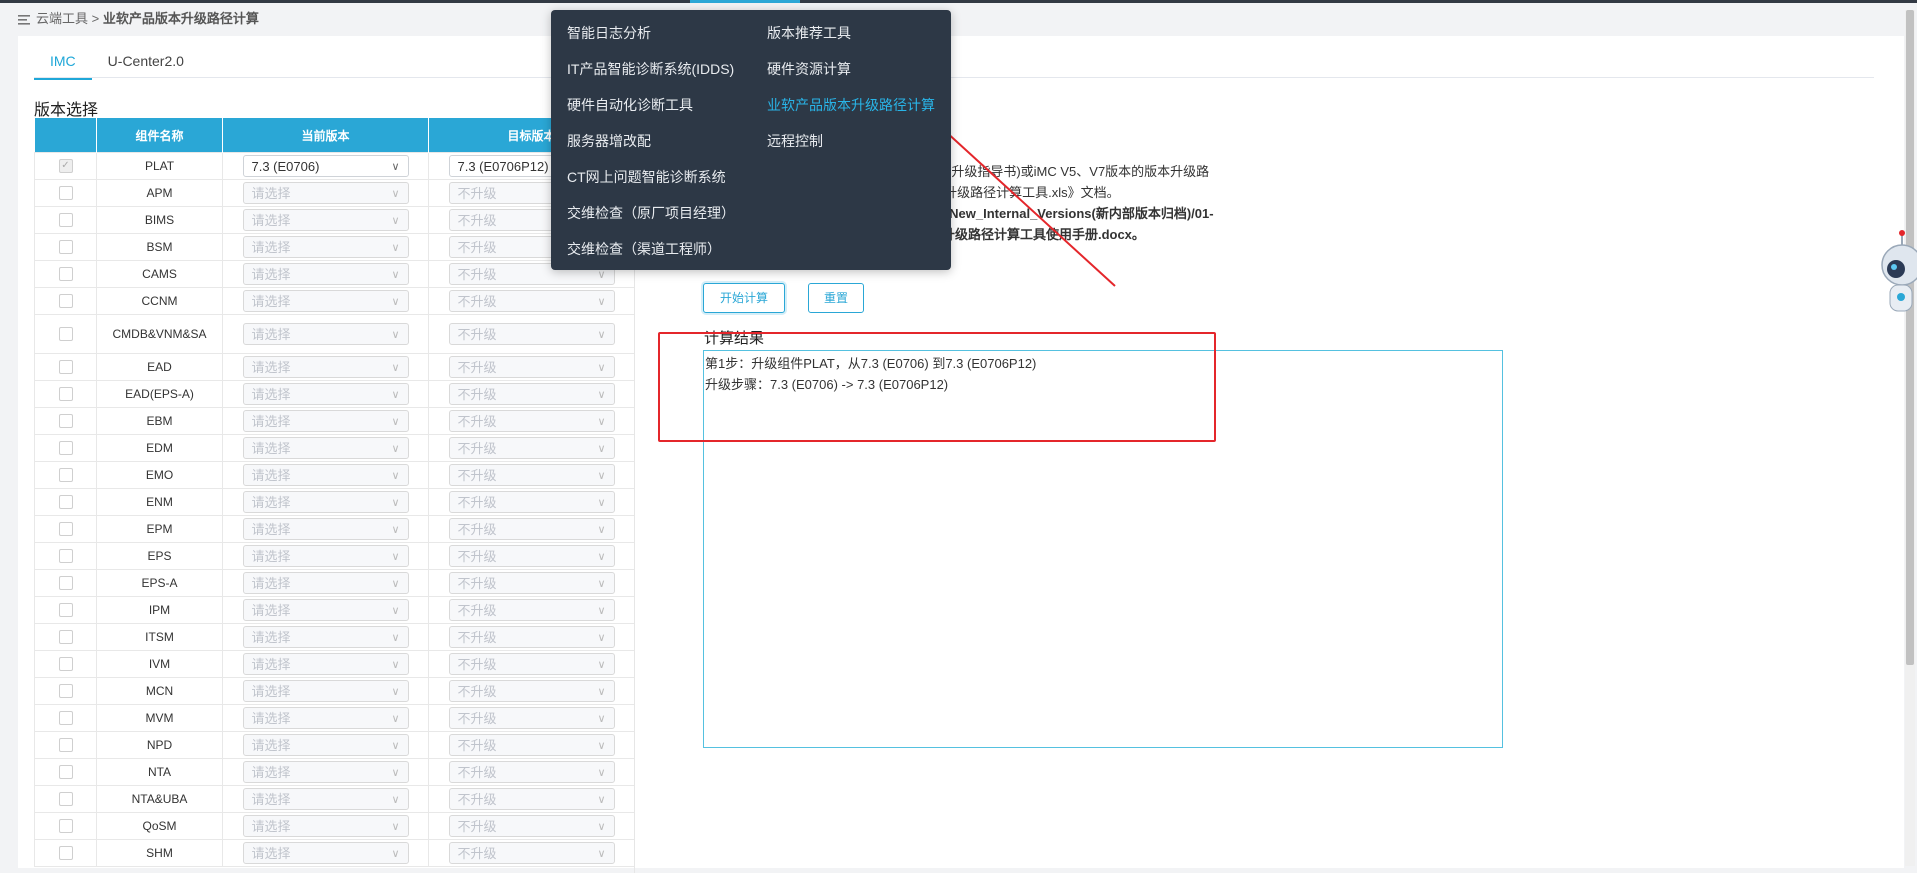  I want to click on start-calculation-button: 开始计算, so click(744, 298).